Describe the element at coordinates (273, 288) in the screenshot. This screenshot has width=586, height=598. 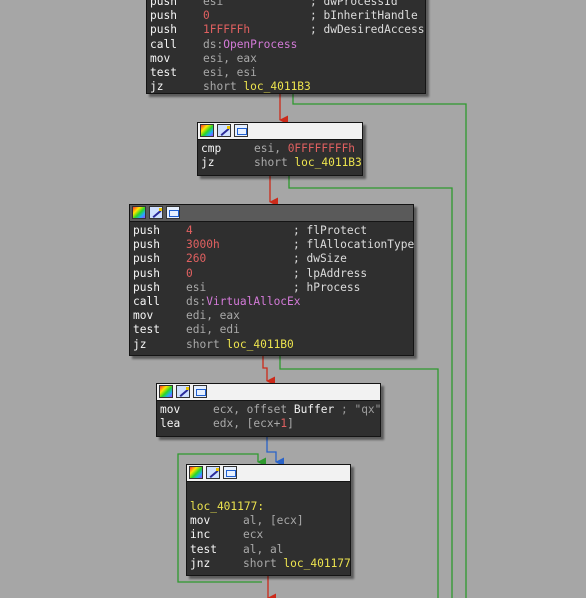
I see `asm-line: push esi; hProcess` at that location.